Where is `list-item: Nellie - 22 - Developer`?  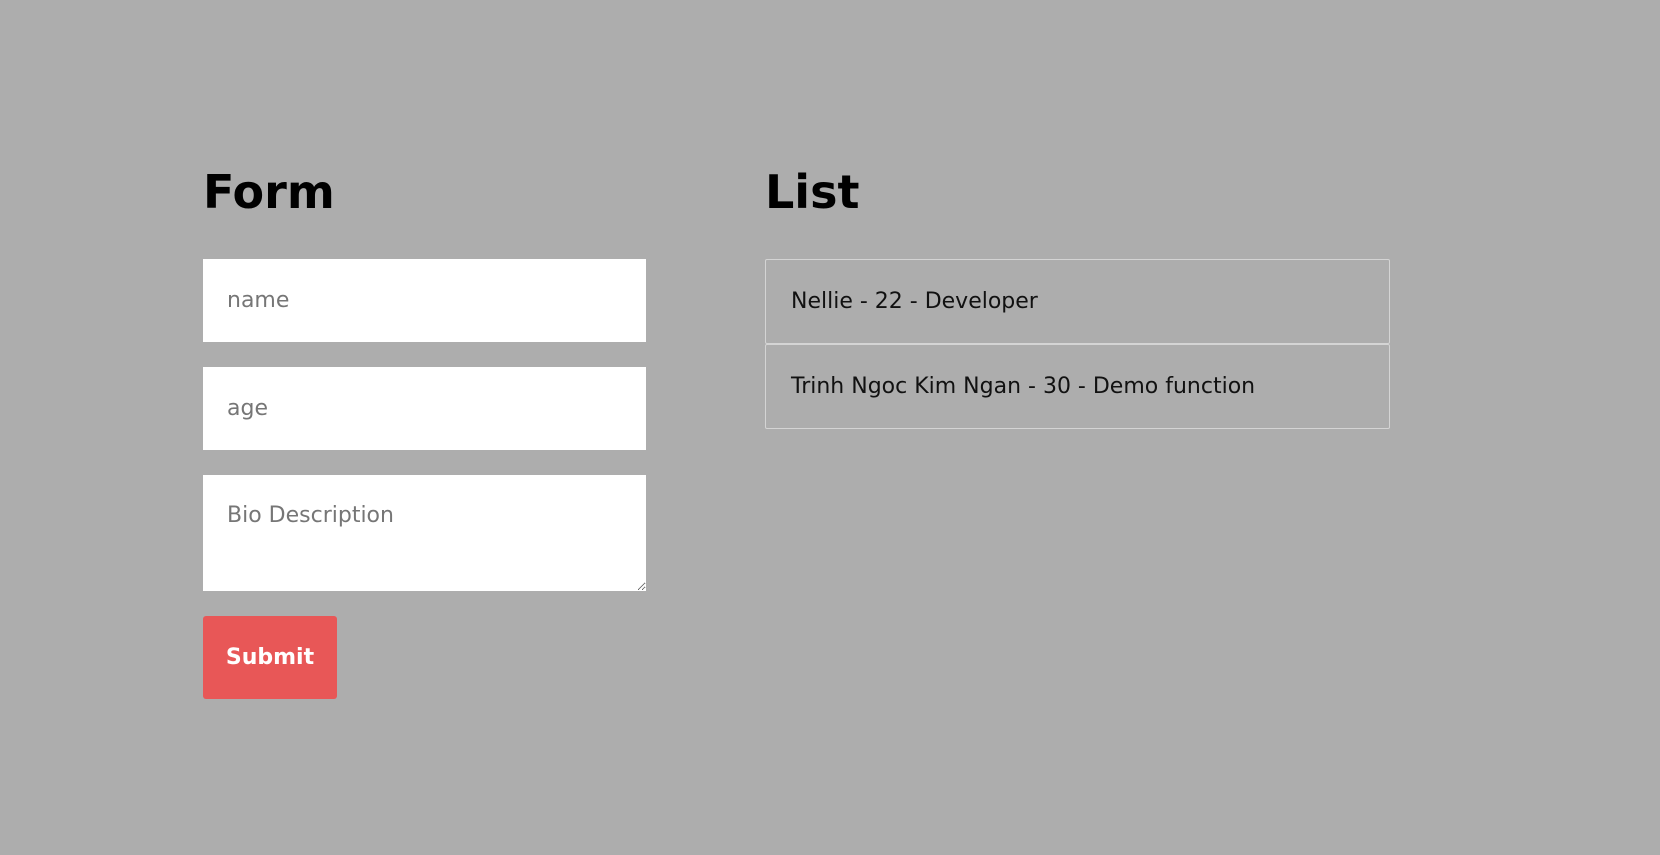
list-item: Nellie - 22 - Developer is located at coordinates (1077, 301).